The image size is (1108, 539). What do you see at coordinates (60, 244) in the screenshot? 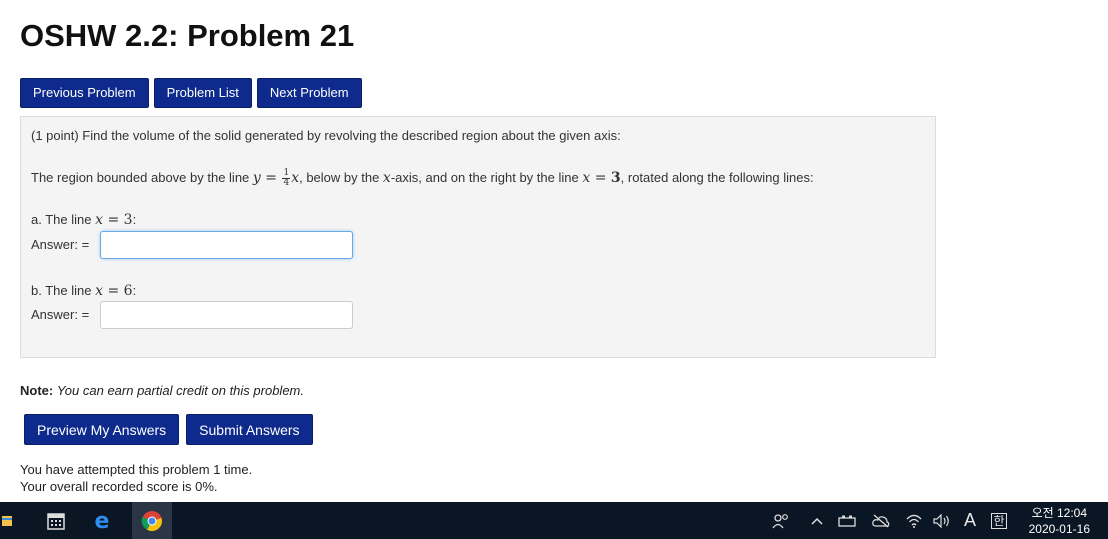
I see `answer-a-label: Answer: =` at bounding box center [60, 244].